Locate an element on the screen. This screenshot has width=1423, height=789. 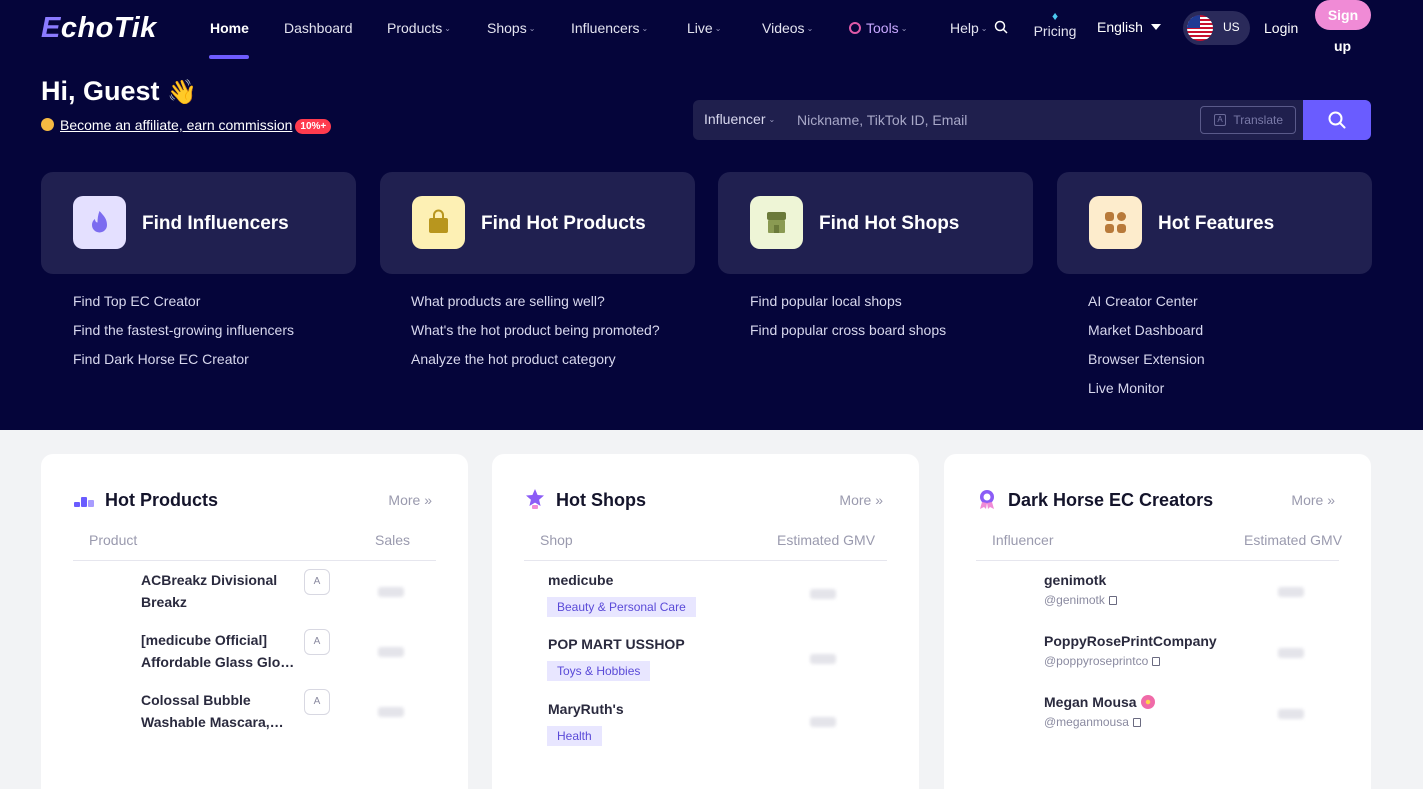
translate-button: A Translate is located at coordinates (1248, 120).